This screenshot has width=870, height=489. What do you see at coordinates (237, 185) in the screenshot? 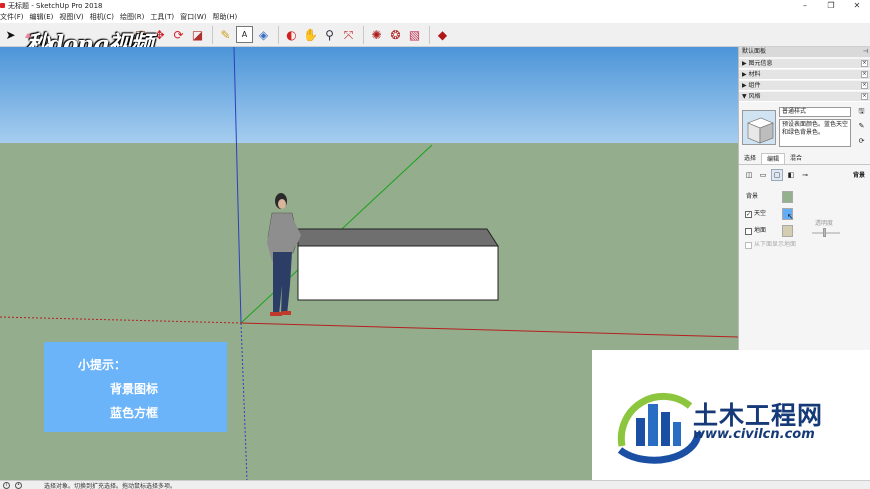
I see `blue-axis` at bounding box center [237, 185].